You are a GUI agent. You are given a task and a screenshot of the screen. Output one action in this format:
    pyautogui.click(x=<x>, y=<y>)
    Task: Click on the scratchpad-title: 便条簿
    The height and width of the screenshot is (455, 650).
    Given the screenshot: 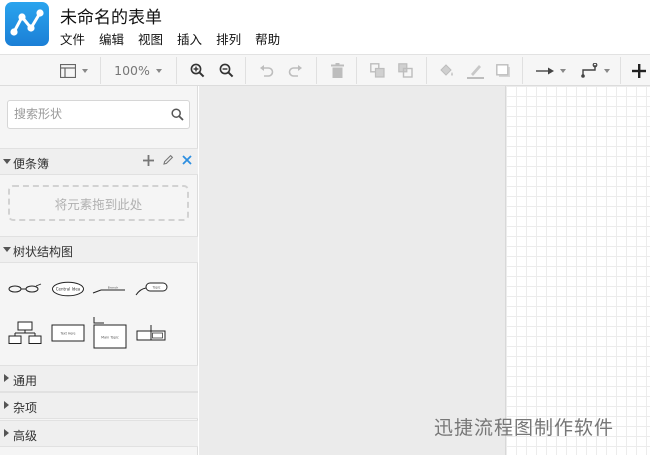 What is the action you would take?
    pyautogui.click(x=31, y=164)
    